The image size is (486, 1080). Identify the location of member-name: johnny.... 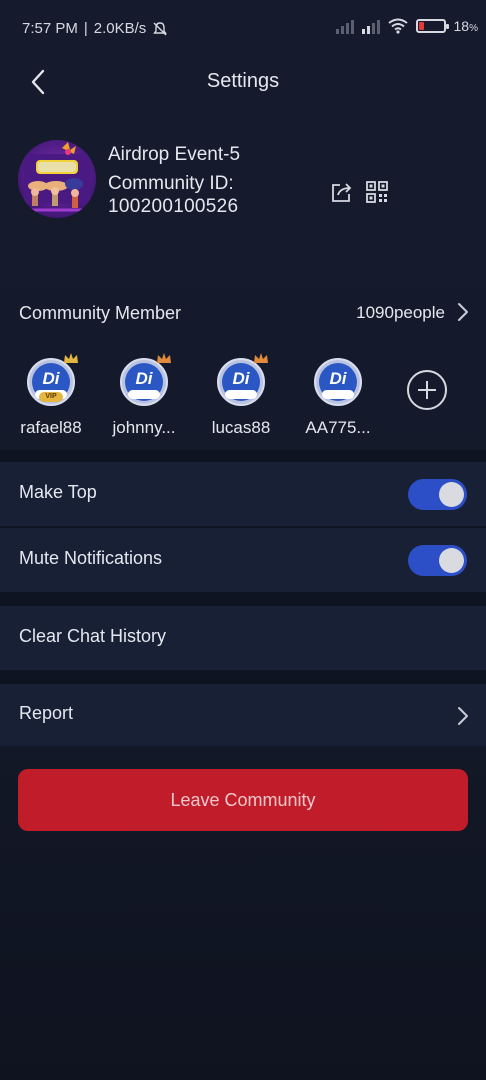
(144, 427).